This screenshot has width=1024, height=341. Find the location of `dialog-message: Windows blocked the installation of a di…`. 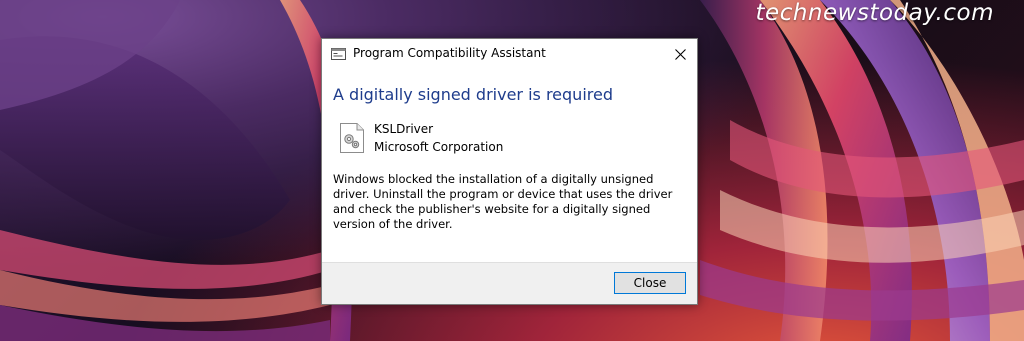

dialog-message: Windows blocked the installation of a di… is located at coordinates (503, 201).